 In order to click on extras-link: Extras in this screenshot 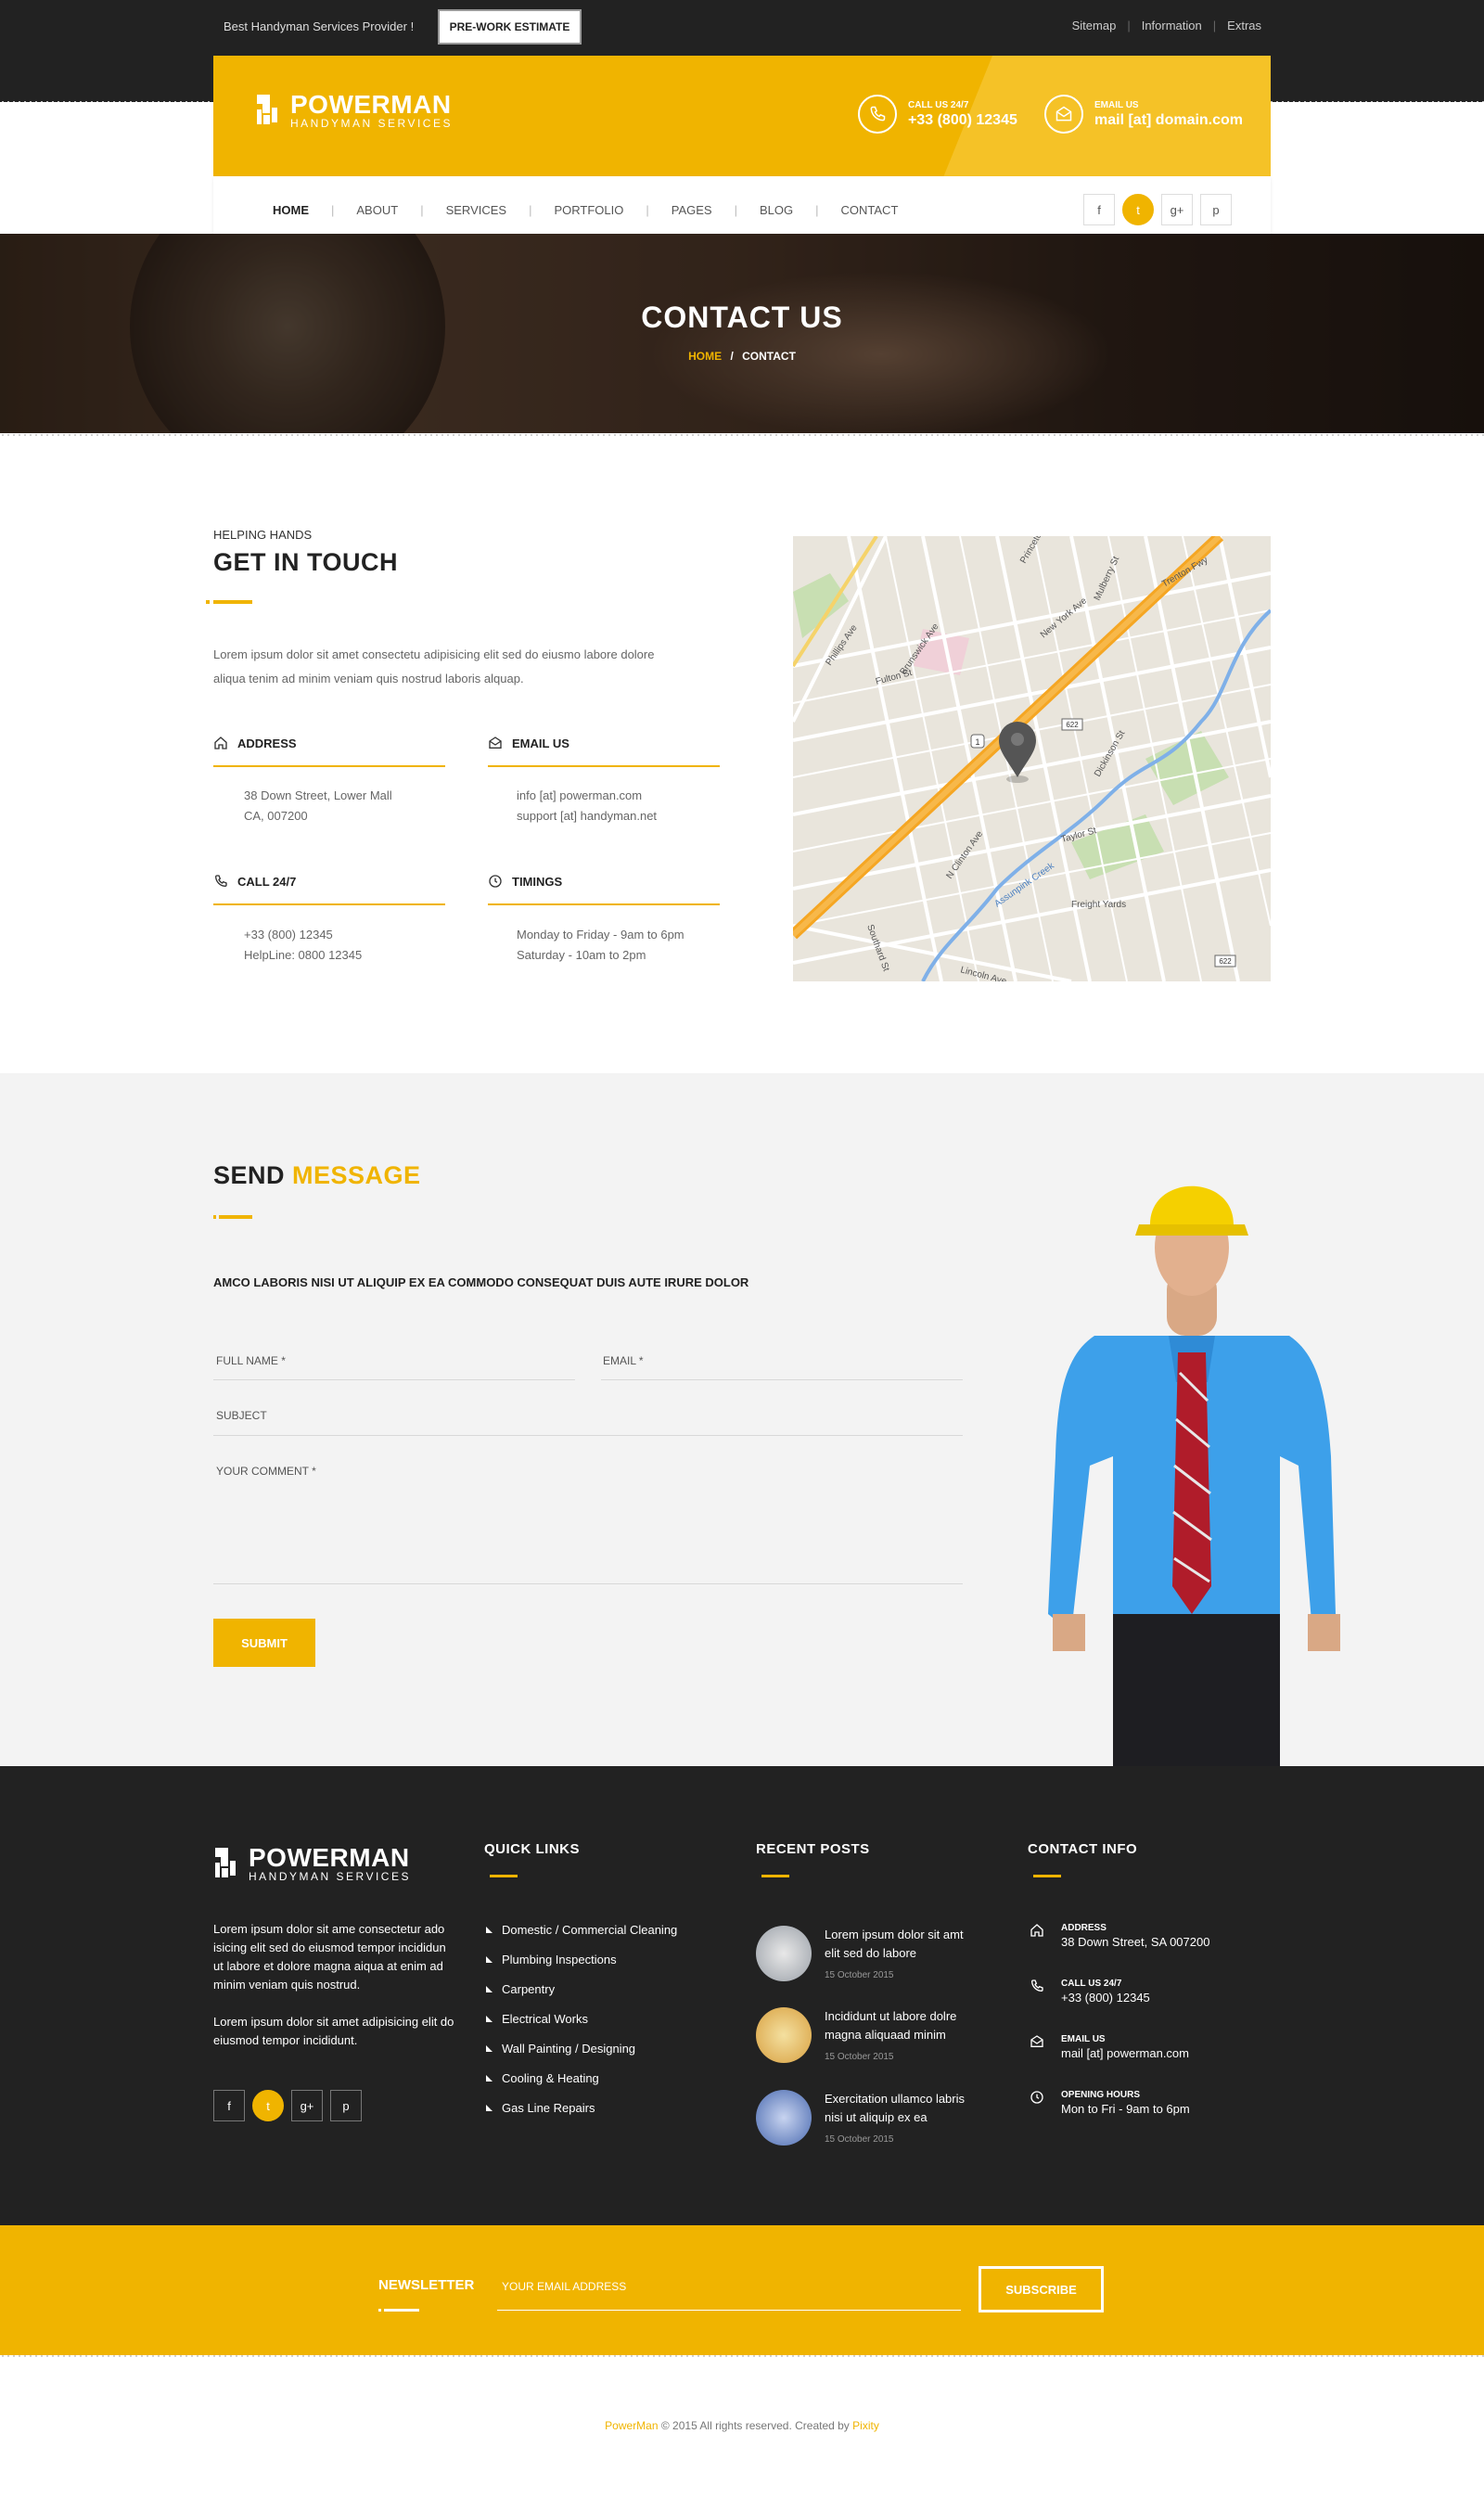, I will do `click(1244, 25)`.